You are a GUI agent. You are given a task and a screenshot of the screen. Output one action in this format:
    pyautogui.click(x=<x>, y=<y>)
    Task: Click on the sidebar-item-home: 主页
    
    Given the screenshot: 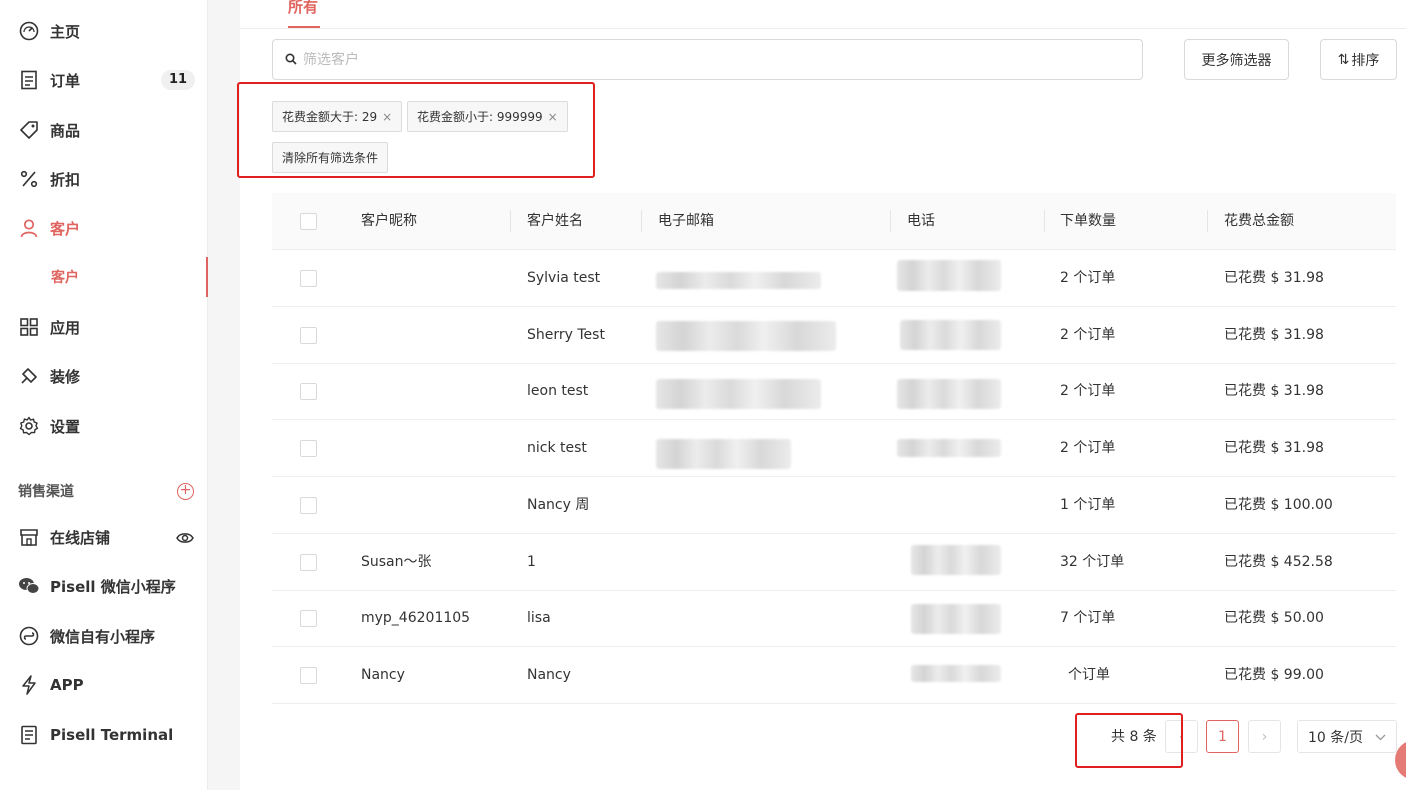 What is the action you would take?
    pyautogui.click(x=104, y=31)
    